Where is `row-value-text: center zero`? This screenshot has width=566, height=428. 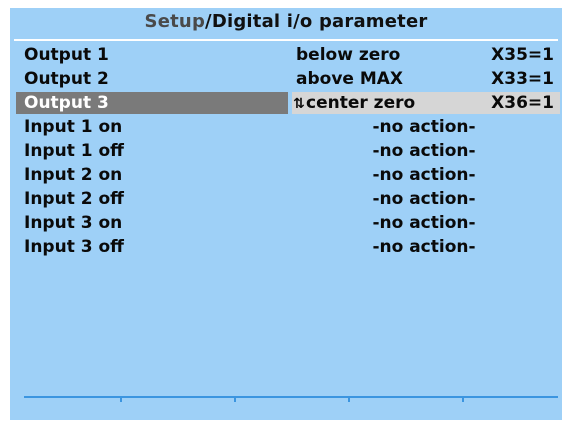
row-value-text: center zero is located at coordinates (361, 103).